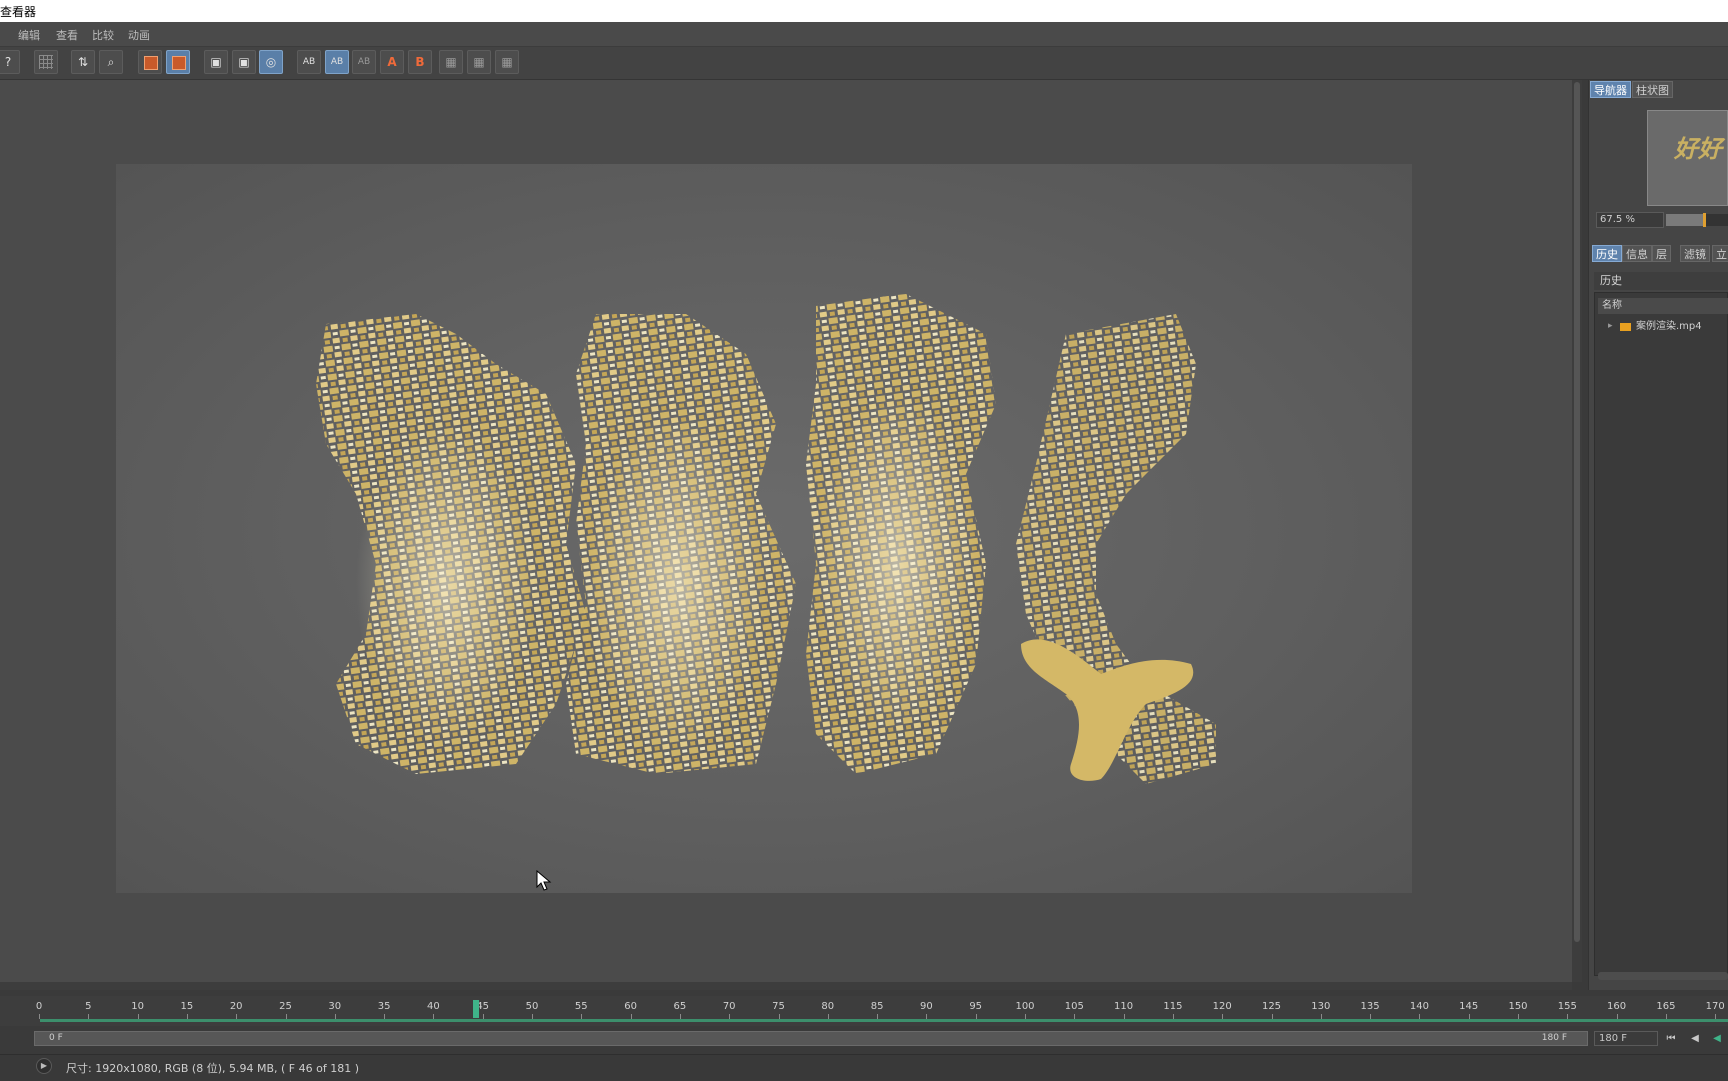 Image resolution: width=1728 pixels, height=1081 pixels. I want to click on status-play-icon: ▶, so click(44, 1066).